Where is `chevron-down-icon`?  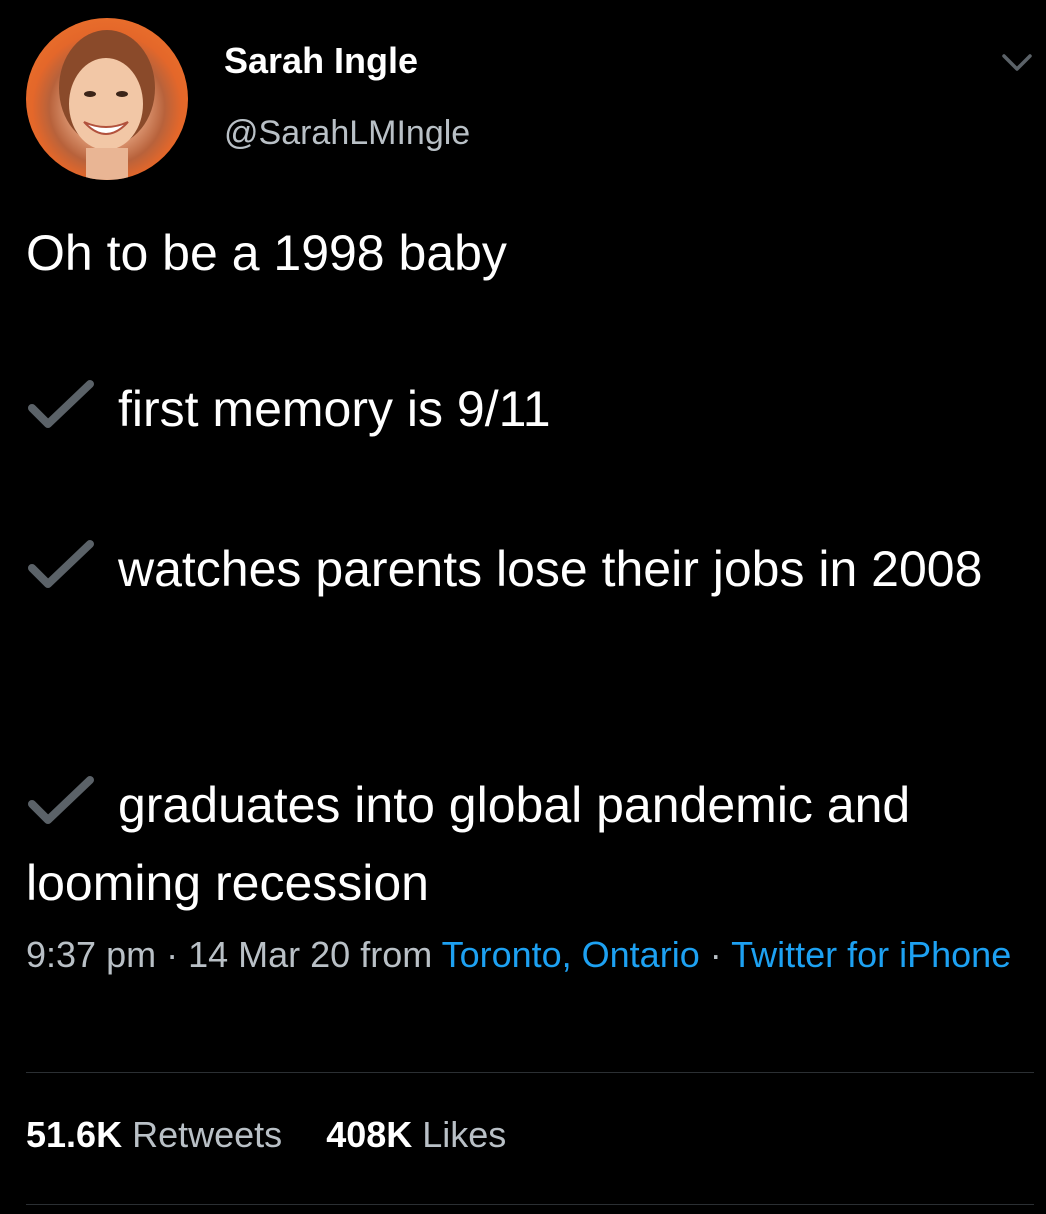 chevron-down-icon is located at coordinates (1017, 63).